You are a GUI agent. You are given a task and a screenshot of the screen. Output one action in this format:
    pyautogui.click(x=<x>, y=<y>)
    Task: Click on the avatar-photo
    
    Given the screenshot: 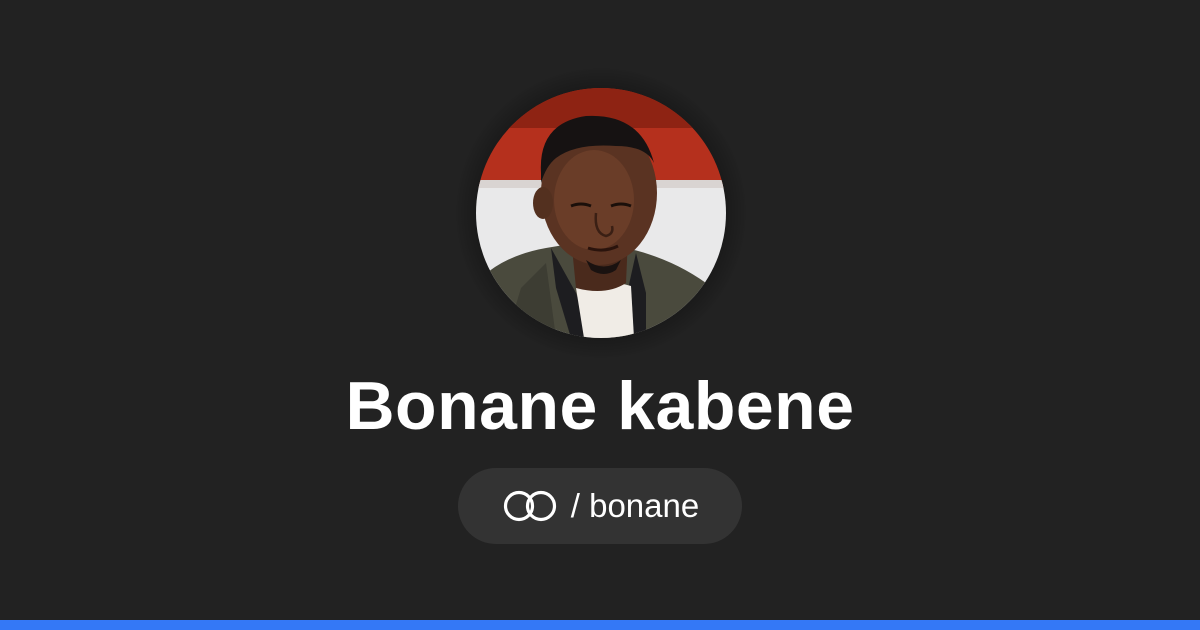 What is the action you would take?
    pyautogui.click(x=601, y=213)
    